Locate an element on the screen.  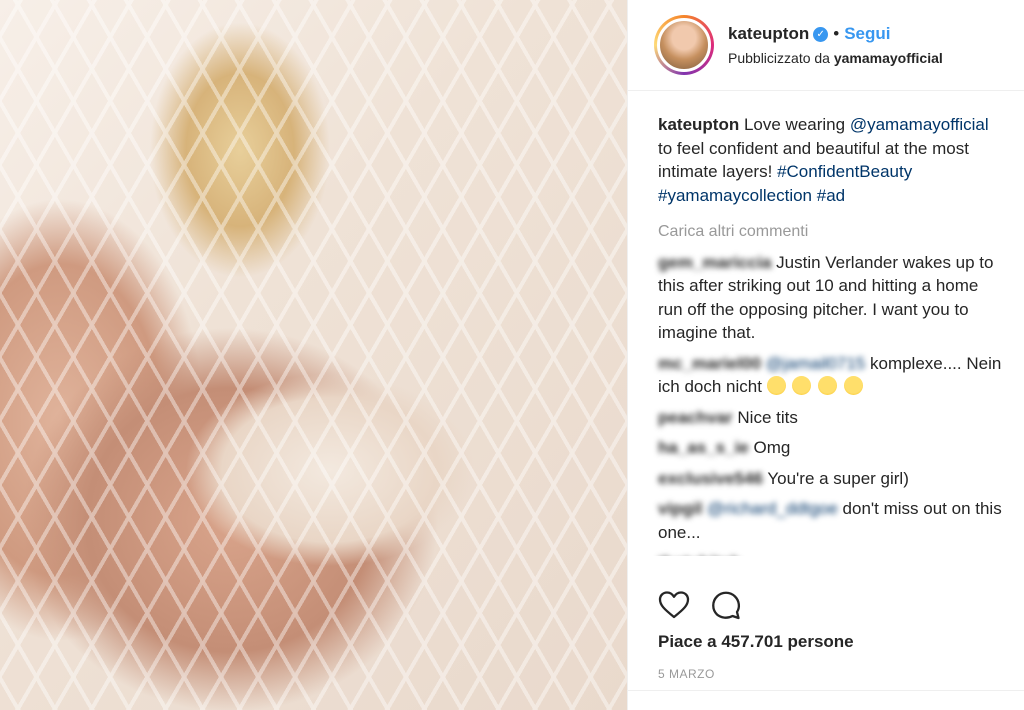
header-row: kateupton ✓ • Segui is located at coordinates (835, 34).